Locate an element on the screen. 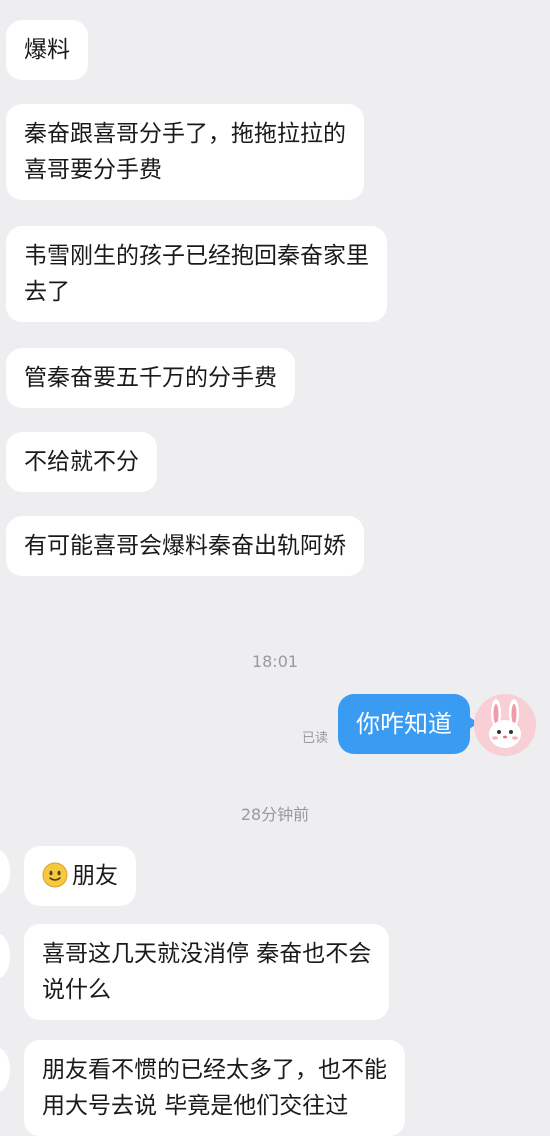  message-bubble: 爆料 is located at coordinates (47, 50).